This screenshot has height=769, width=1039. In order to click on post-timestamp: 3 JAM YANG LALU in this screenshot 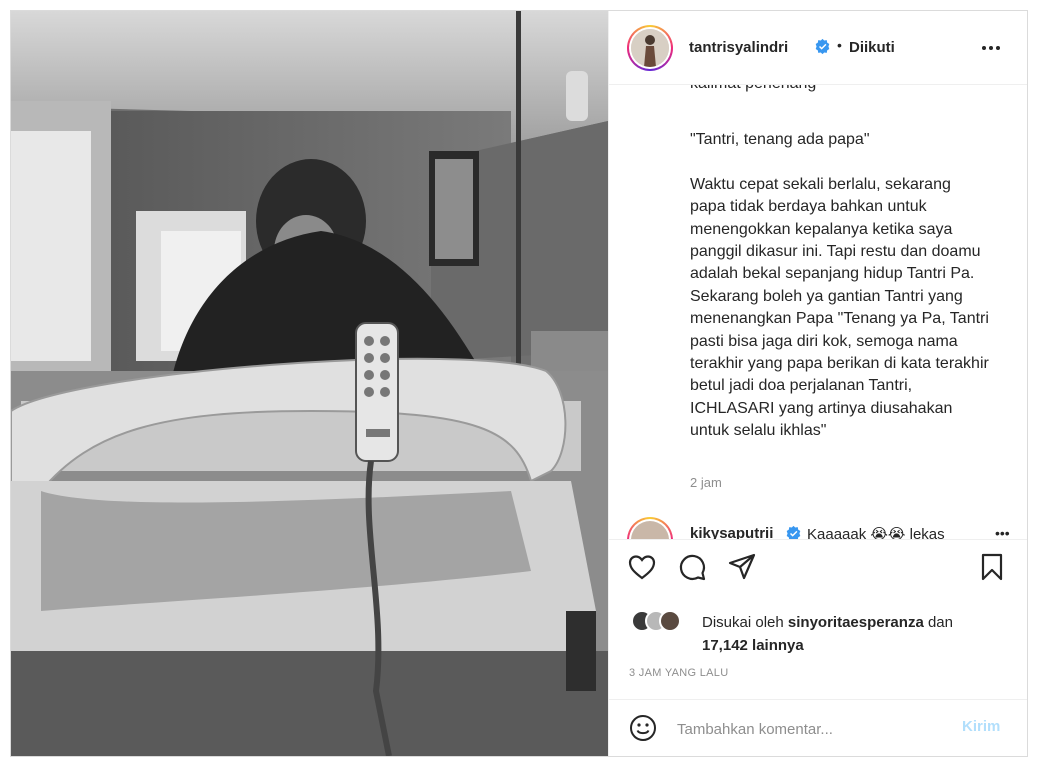, I will do `click(678, 673)`.